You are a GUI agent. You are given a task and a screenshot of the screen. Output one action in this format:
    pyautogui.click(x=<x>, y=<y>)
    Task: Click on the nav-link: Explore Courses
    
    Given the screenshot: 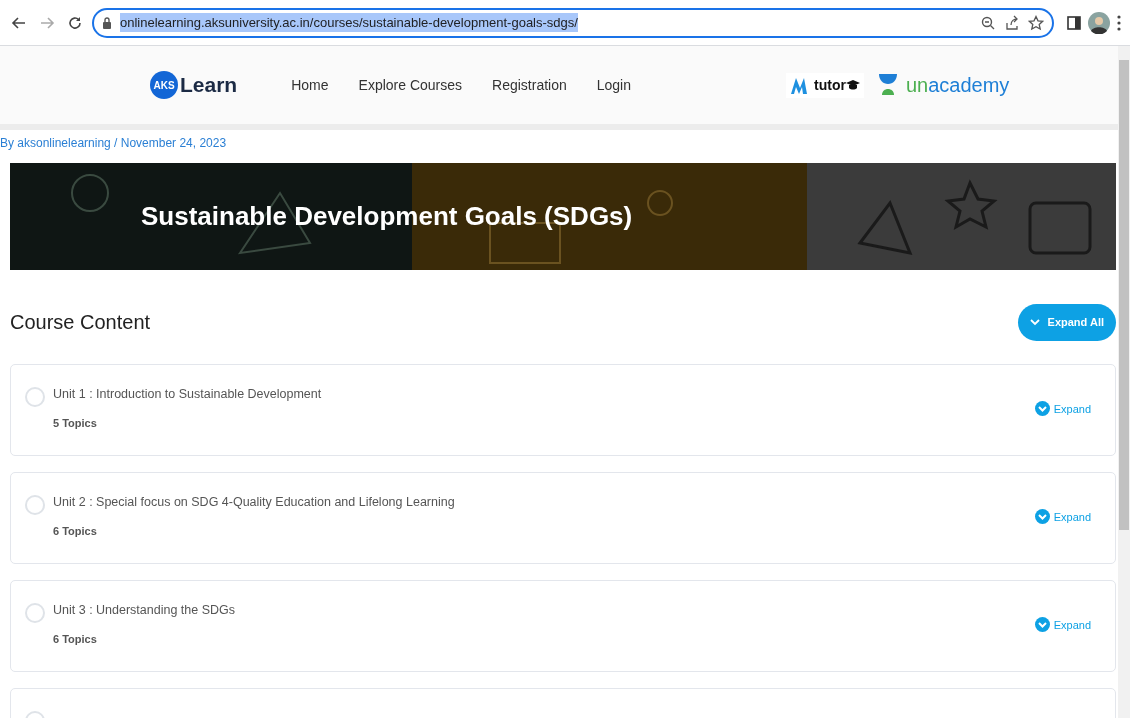 What is the action you would take?
    pyautogui.click(x=410, y=85)
    